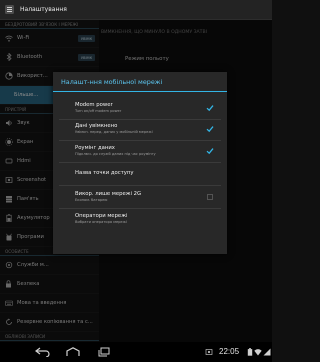  What do you see at coordinates (108, 194) in the screenshot?
I see `option-title: Викор. лише мережі 2G` at bounding box center [108, 194].